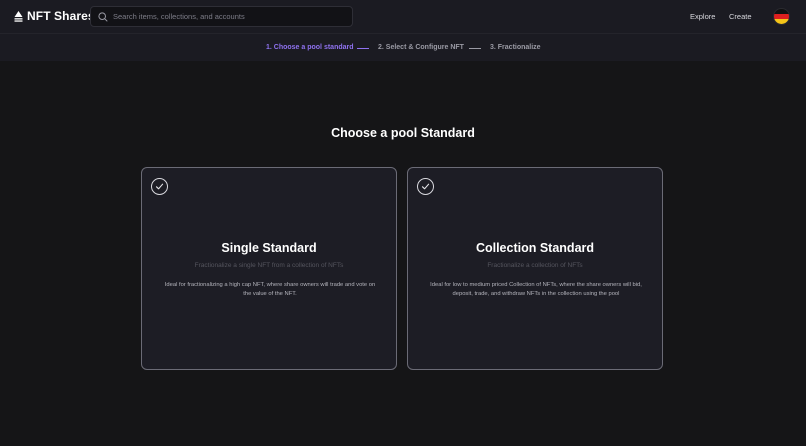 The width and height of the screenshot is (806, 446). What do you see at coordinates (103, 16) in the screenshot?
I see `search-icon` at bounding box center [103, 16].